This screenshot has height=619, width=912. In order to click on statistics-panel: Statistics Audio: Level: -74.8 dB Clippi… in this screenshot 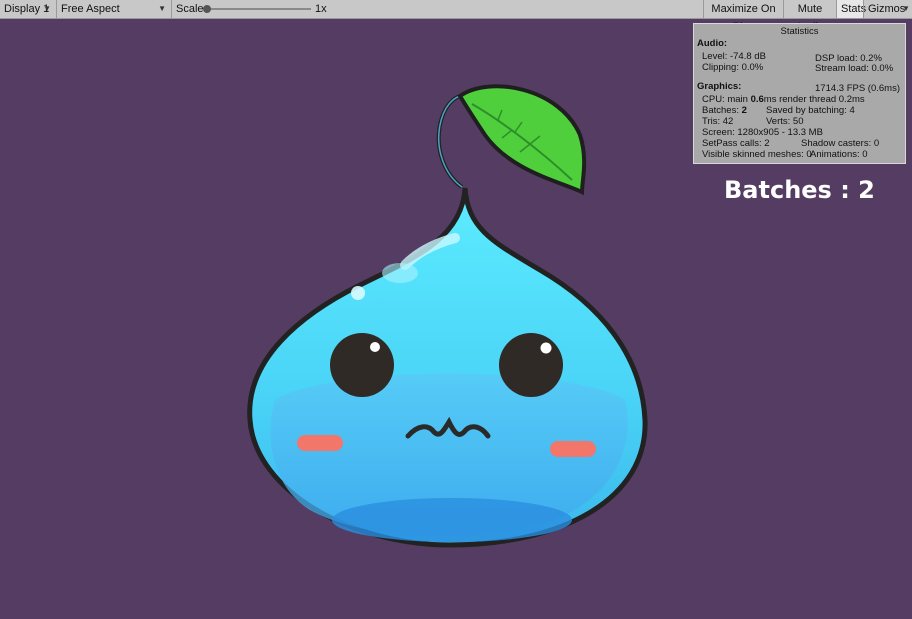, I will do `click(799, 93)`.